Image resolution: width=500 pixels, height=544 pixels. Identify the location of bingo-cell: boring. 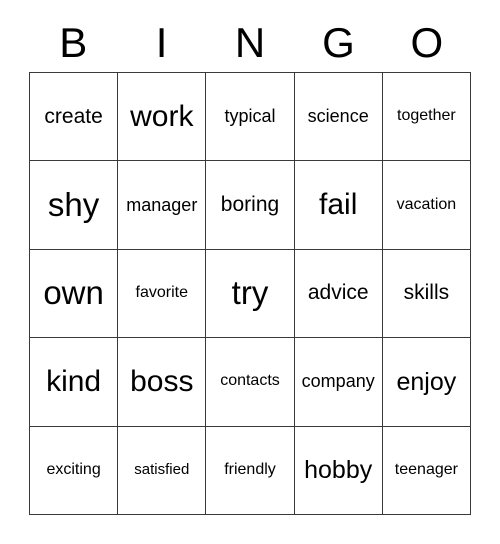
(250, 205).